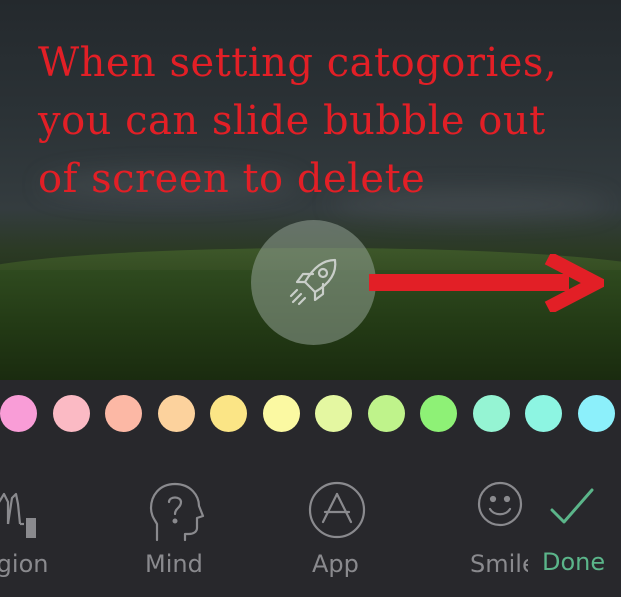  Describe the element at coordinates (572, 506) in the screenshot. I see `checkmark-icon` at that location.